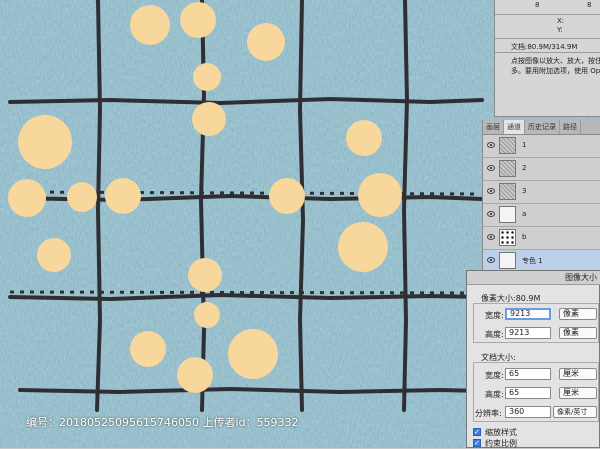  What do you see at coordinates (532, 261) in the screenshot?
I see `channel-name: 专色 1` at bounding box center [532, 261].